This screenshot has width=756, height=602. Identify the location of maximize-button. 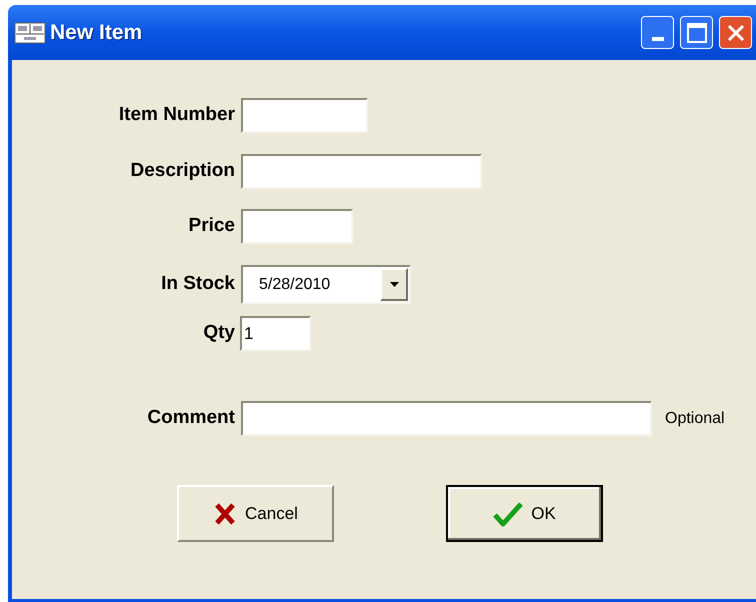
(696, 32).